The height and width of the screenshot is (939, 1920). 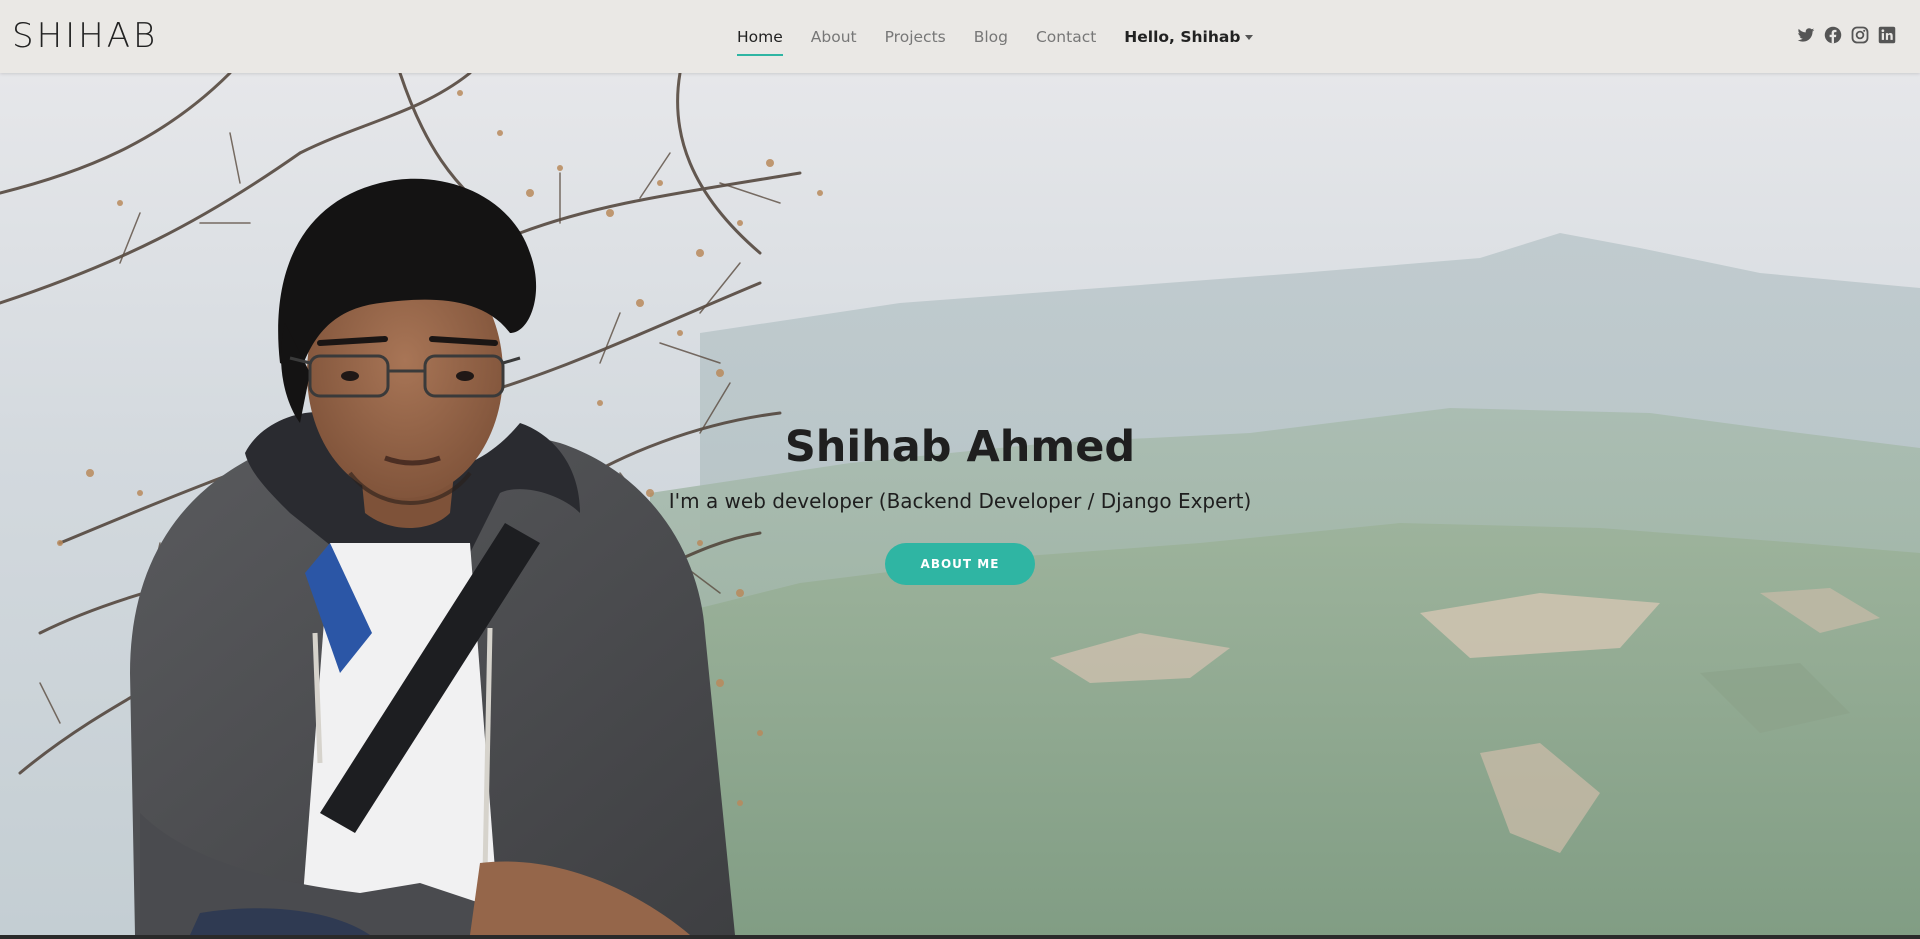 I want to click on caret-down-icon, so click(x=1249, y=37).